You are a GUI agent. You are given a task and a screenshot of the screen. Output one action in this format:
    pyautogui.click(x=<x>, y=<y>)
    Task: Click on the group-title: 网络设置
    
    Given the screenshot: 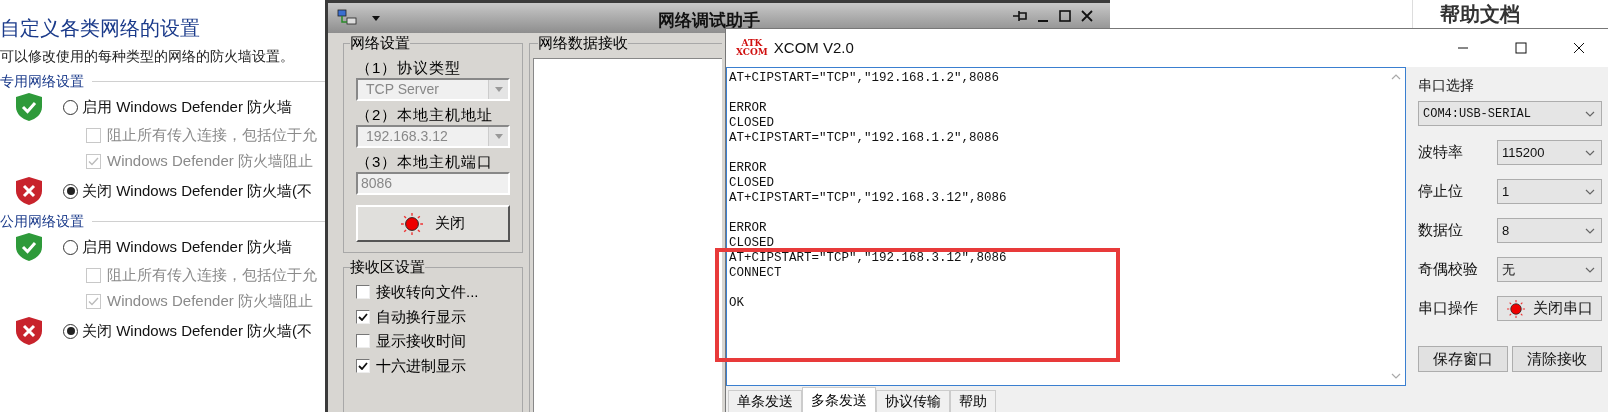 What is the action you would take?
    pyautogui.click(x=380, y=43)
    